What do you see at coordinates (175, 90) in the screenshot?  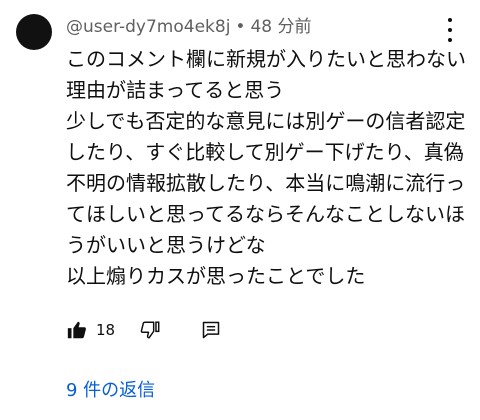 I see `comment-line: 理由が詰まってると思う` at bounding box center [175, 90].